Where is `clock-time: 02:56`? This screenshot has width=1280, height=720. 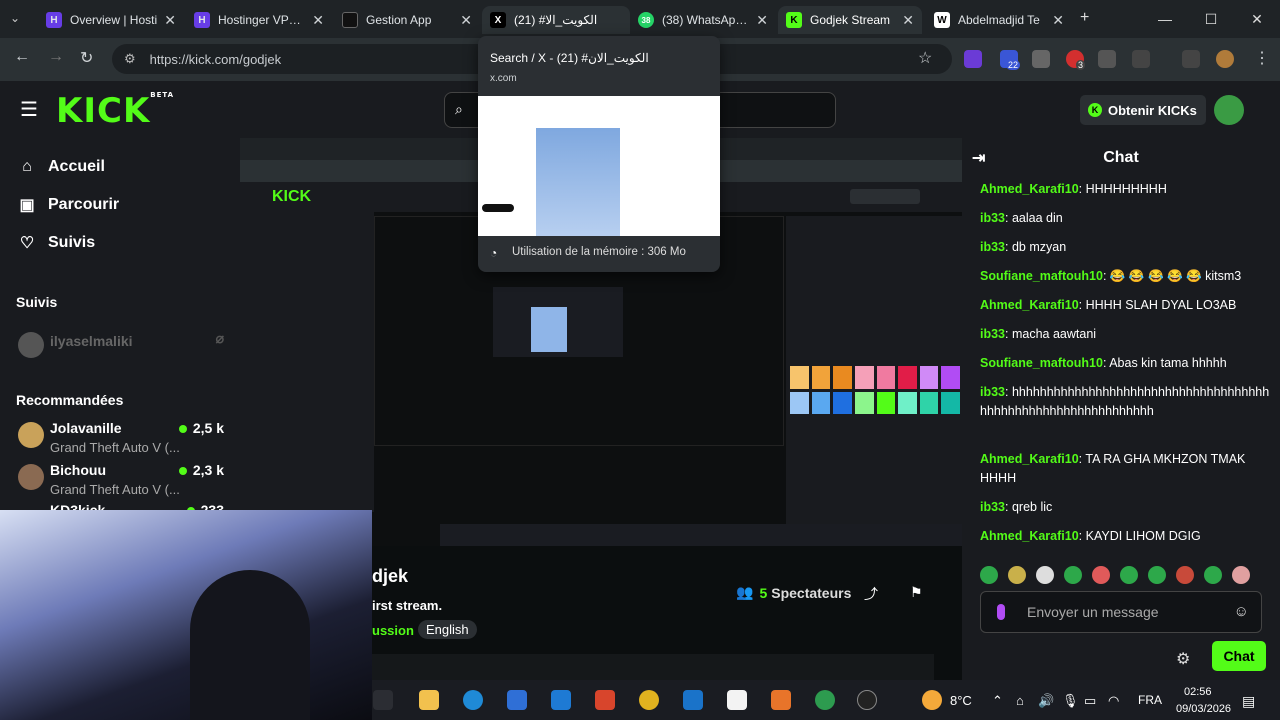 clock-time: 02:56 is located at coordinates (1198, 692).